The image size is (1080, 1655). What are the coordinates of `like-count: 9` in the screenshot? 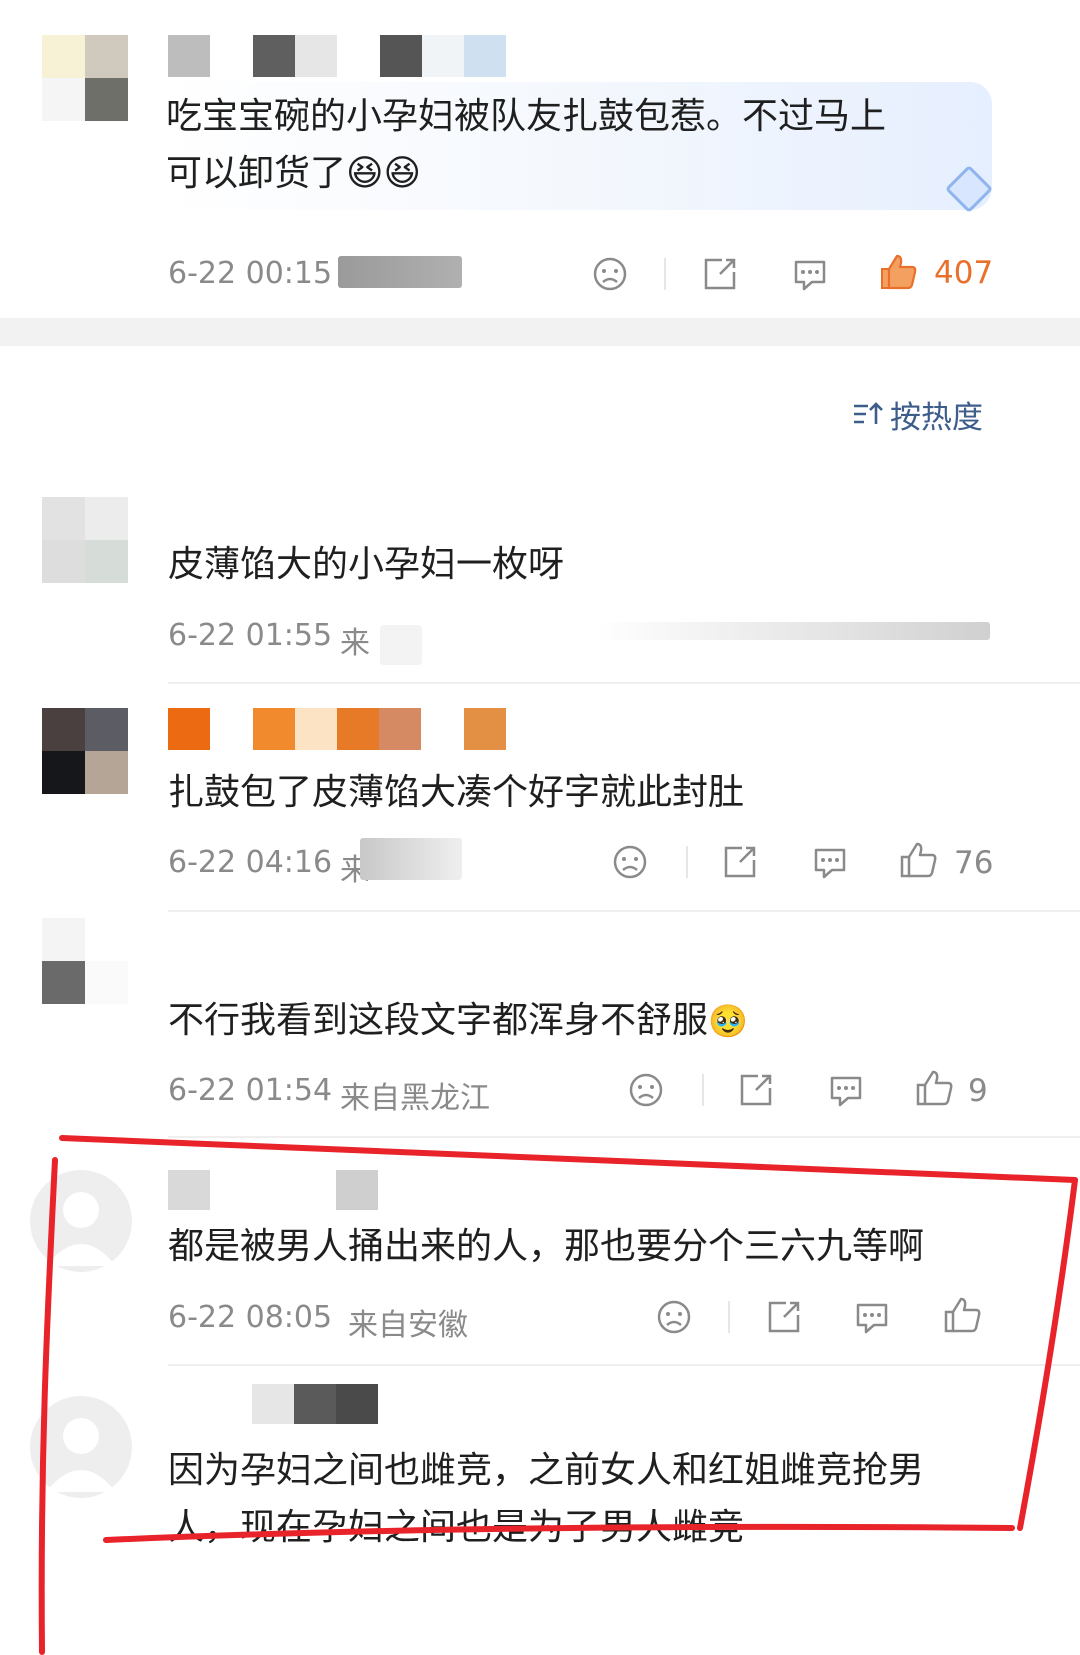 It's located at (978, 1091).